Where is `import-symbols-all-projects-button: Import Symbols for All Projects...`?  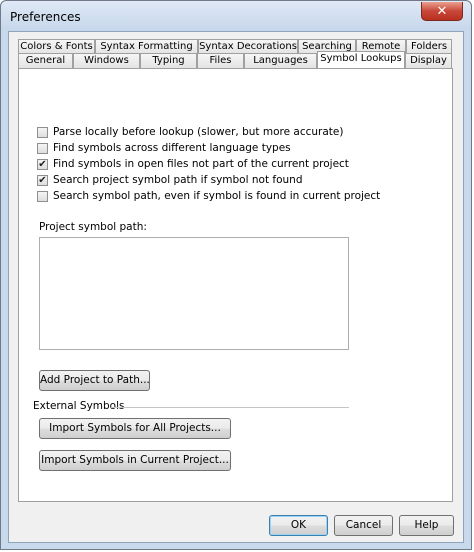 import-symbols-all-projects-button: Import Symbols for All Projects... is located at coordinates (135, 428).